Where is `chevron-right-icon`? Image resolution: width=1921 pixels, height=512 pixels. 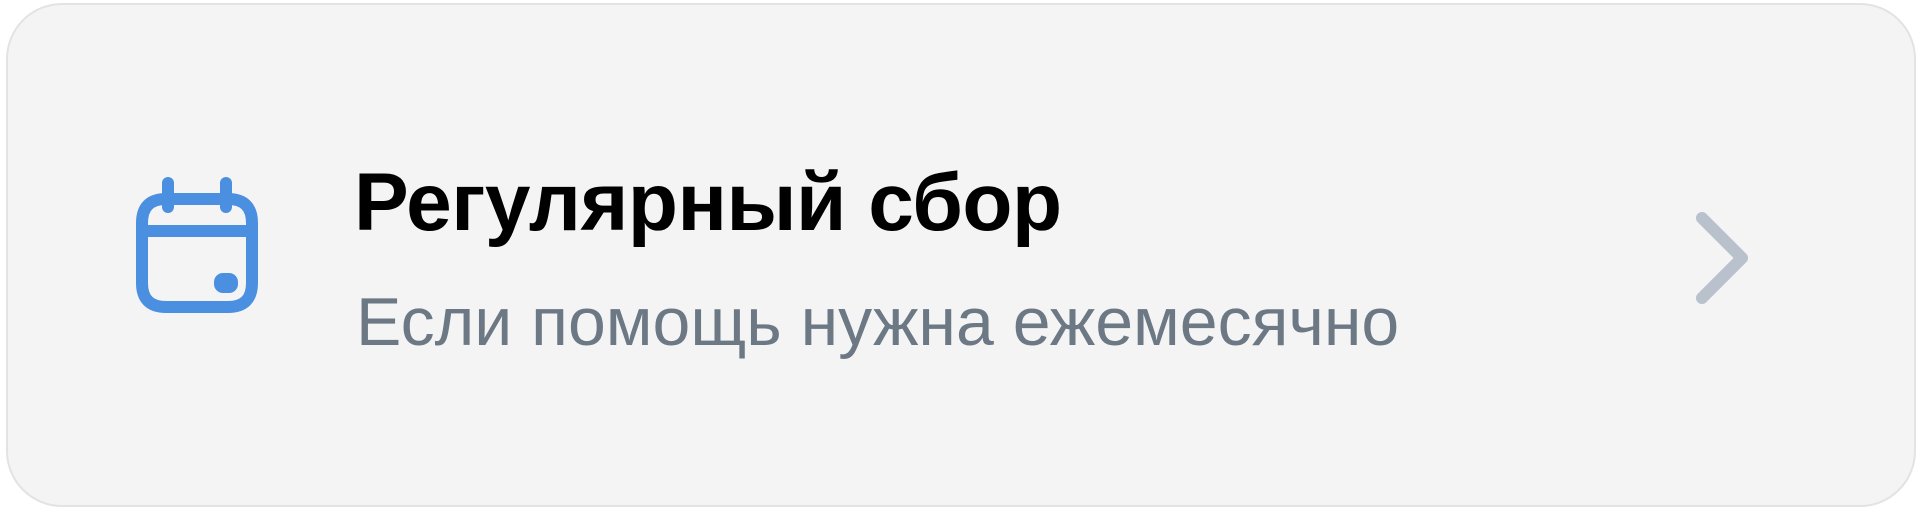
chevron-right-icon is located at coordinates (1724, 258).